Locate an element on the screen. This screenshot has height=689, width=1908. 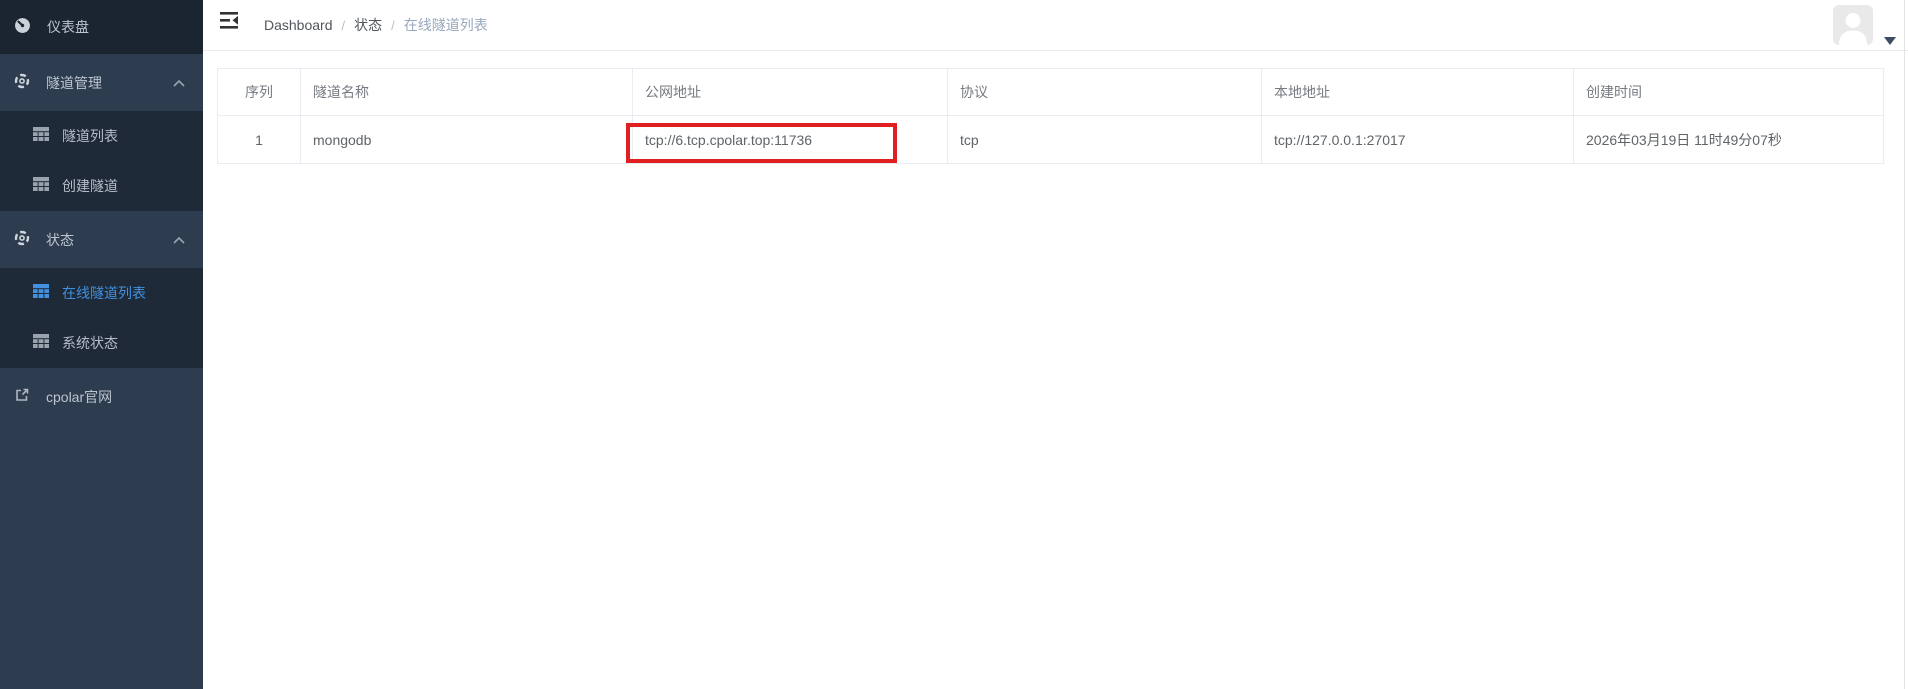
cell-public-url: tcp://6.tcp.cpolar.top:11736 is located at coordinates (790, 139).